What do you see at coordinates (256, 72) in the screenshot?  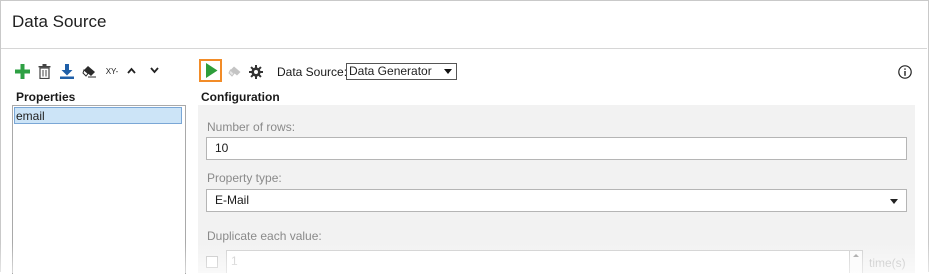 I see `gear-icon` at bounding box center [256, 72].